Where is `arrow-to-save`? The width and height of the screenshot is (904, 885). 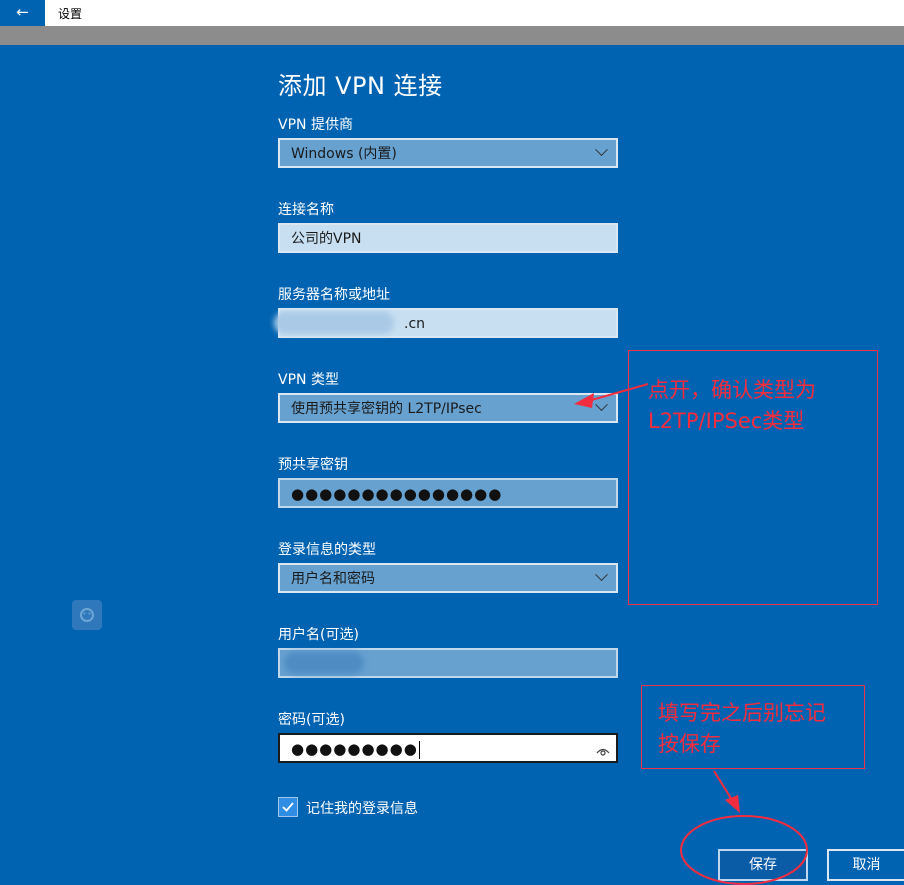
arrow-to-save is located at coordinates (723, 785).